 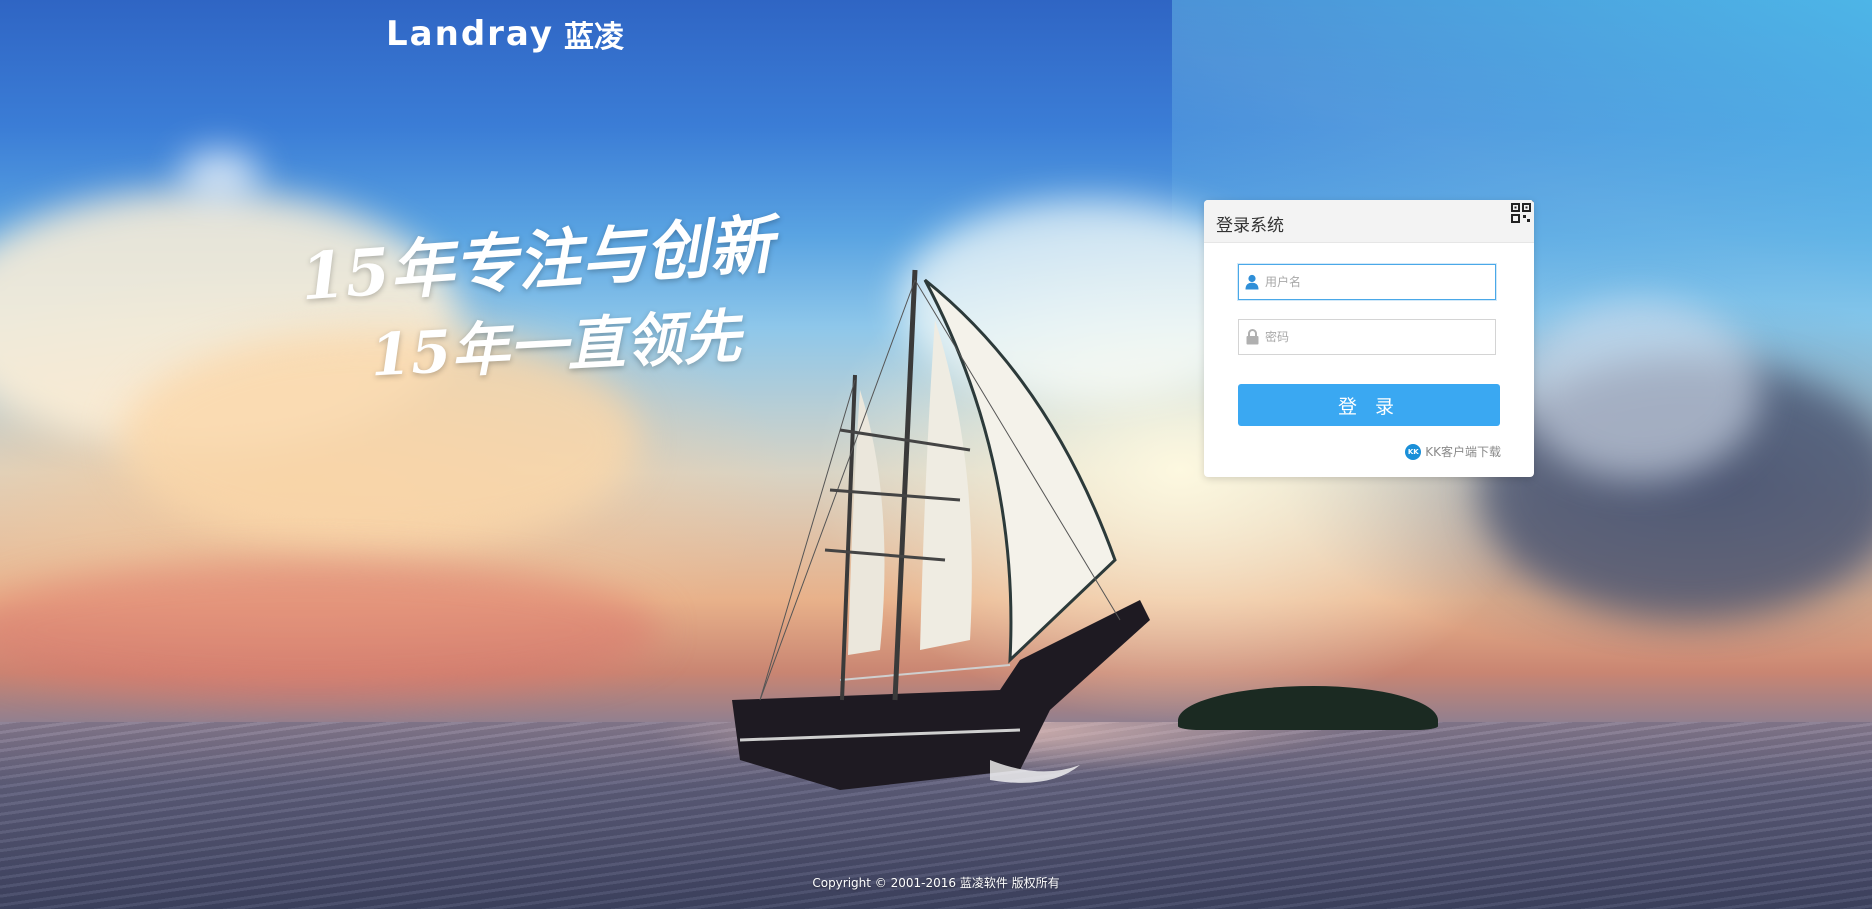 I want to click on logo-chinese: 蓝凌, so click(x=593, y=37).